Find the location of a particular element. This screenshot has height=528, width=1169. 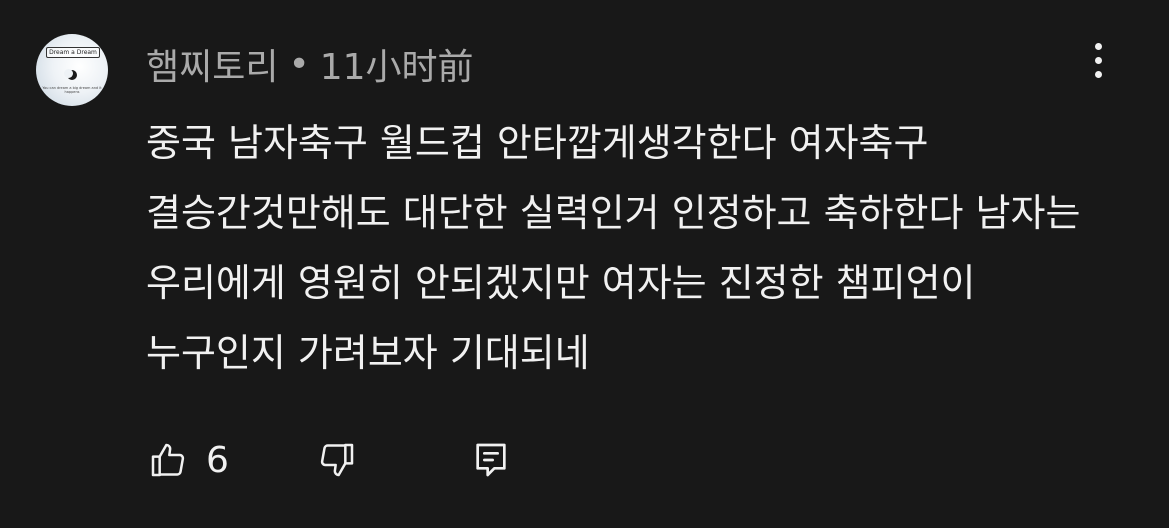

more-options-button is located at coordinates (1098, 60).